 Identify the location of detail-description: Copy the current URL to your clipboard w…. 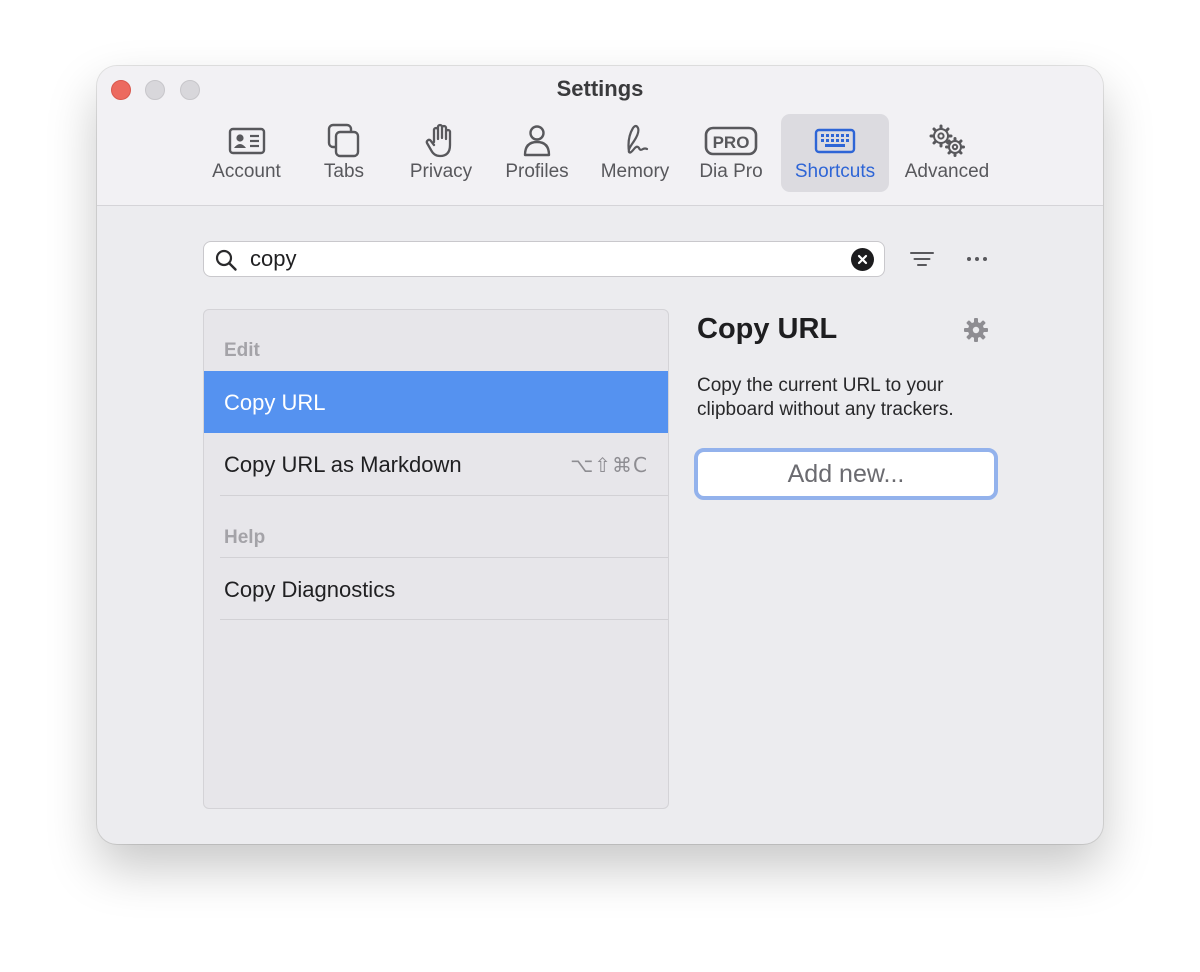
(825, 397).